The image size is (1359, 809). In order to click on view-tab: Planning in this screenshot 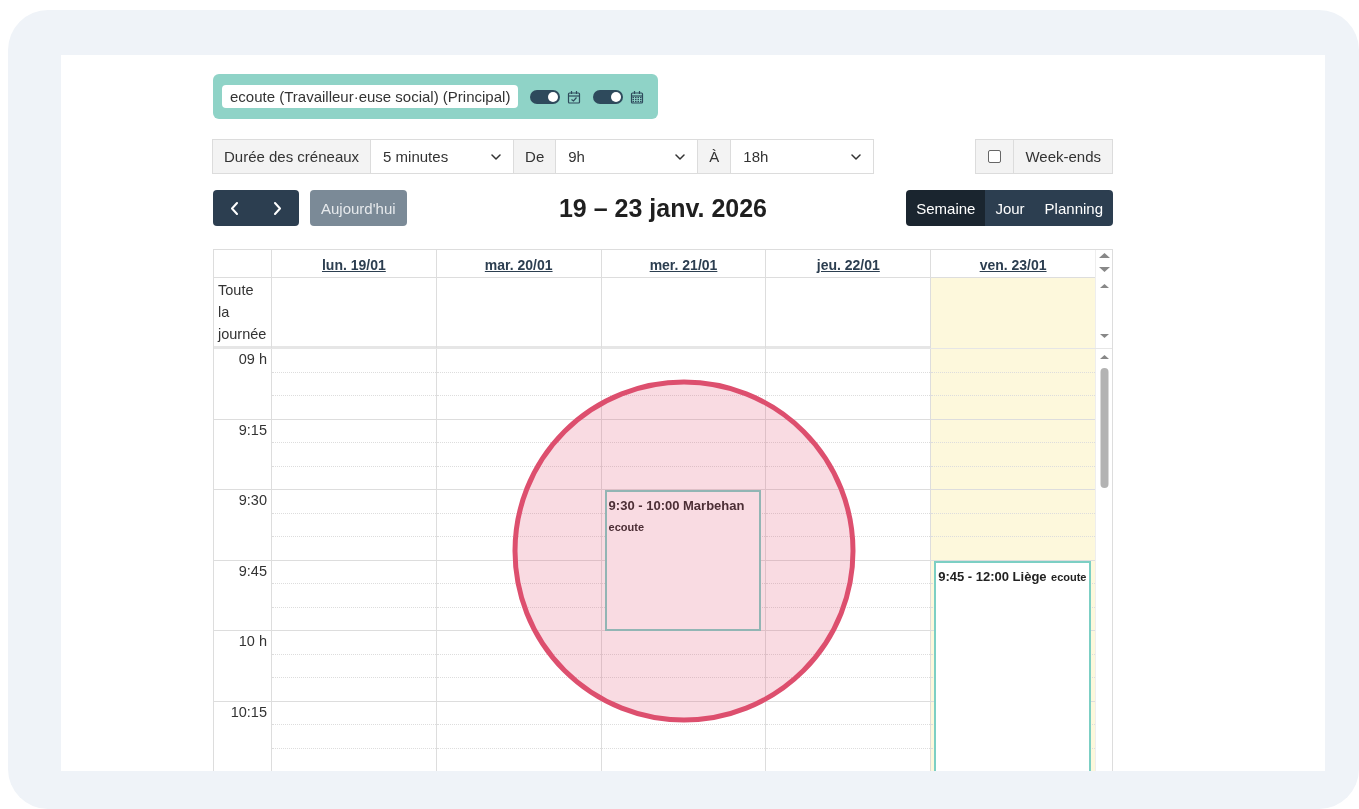, I will do `click(1073, 208)`.